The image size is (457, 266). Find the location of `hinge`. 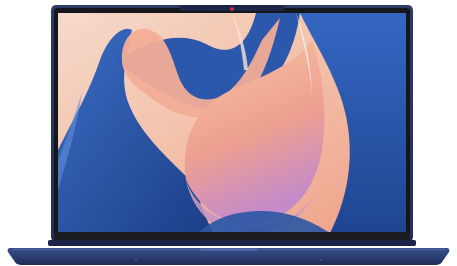

hinge is located at coordinates (232, 243).